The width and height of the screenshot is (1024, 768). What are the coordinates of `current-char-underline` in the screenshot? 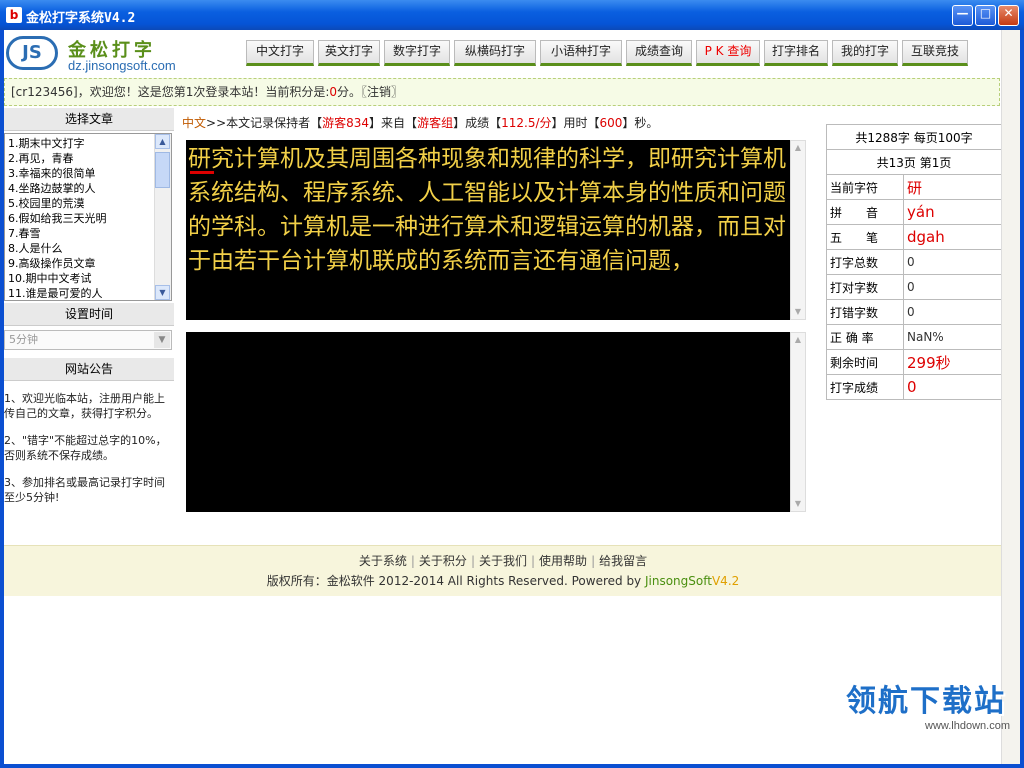 It's located at (202, 172).